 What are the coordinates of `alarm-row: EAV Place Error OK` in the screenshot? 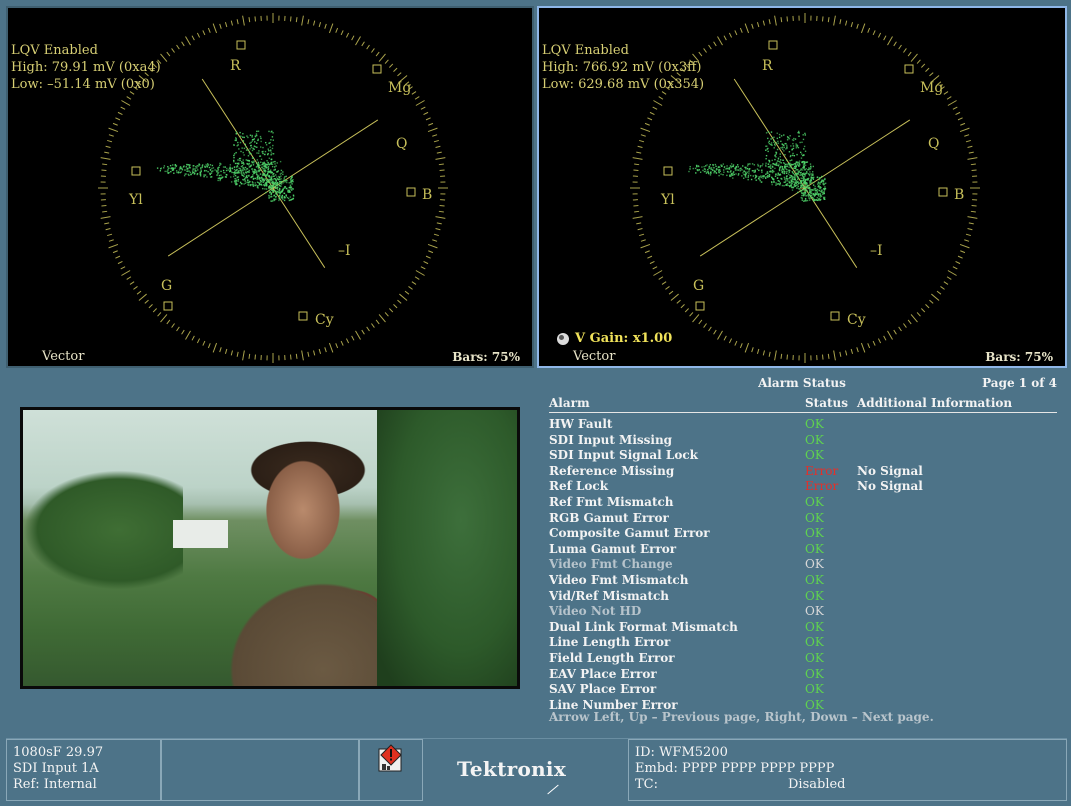 It's located at (803, 675).